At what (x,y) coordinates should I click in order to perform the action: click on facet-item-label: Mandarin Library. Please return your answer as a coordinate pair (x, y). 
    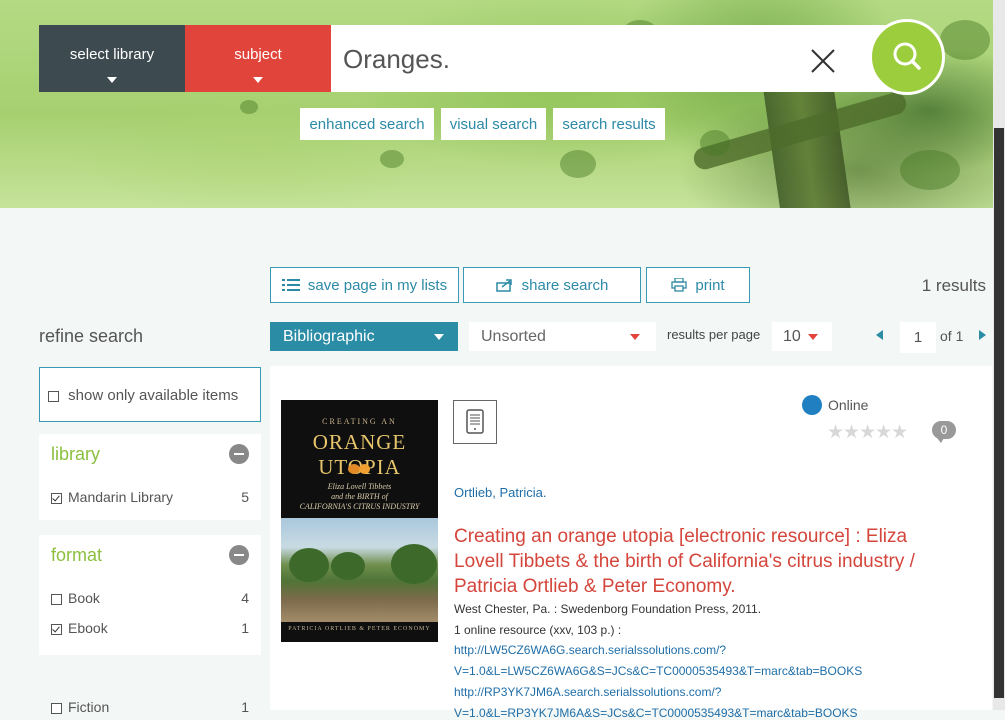
    Looking at the image, I should click on (121, 497).